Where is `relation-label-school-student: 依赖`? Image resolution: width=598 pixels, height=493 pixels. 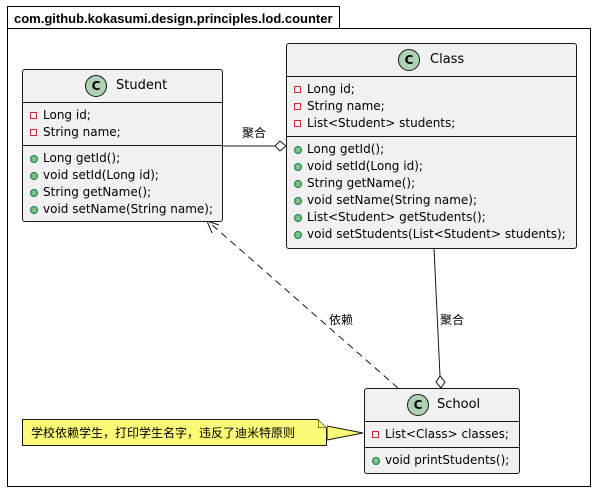
relation-label-school-student: 依赖 is located at coordinates (341, 320).